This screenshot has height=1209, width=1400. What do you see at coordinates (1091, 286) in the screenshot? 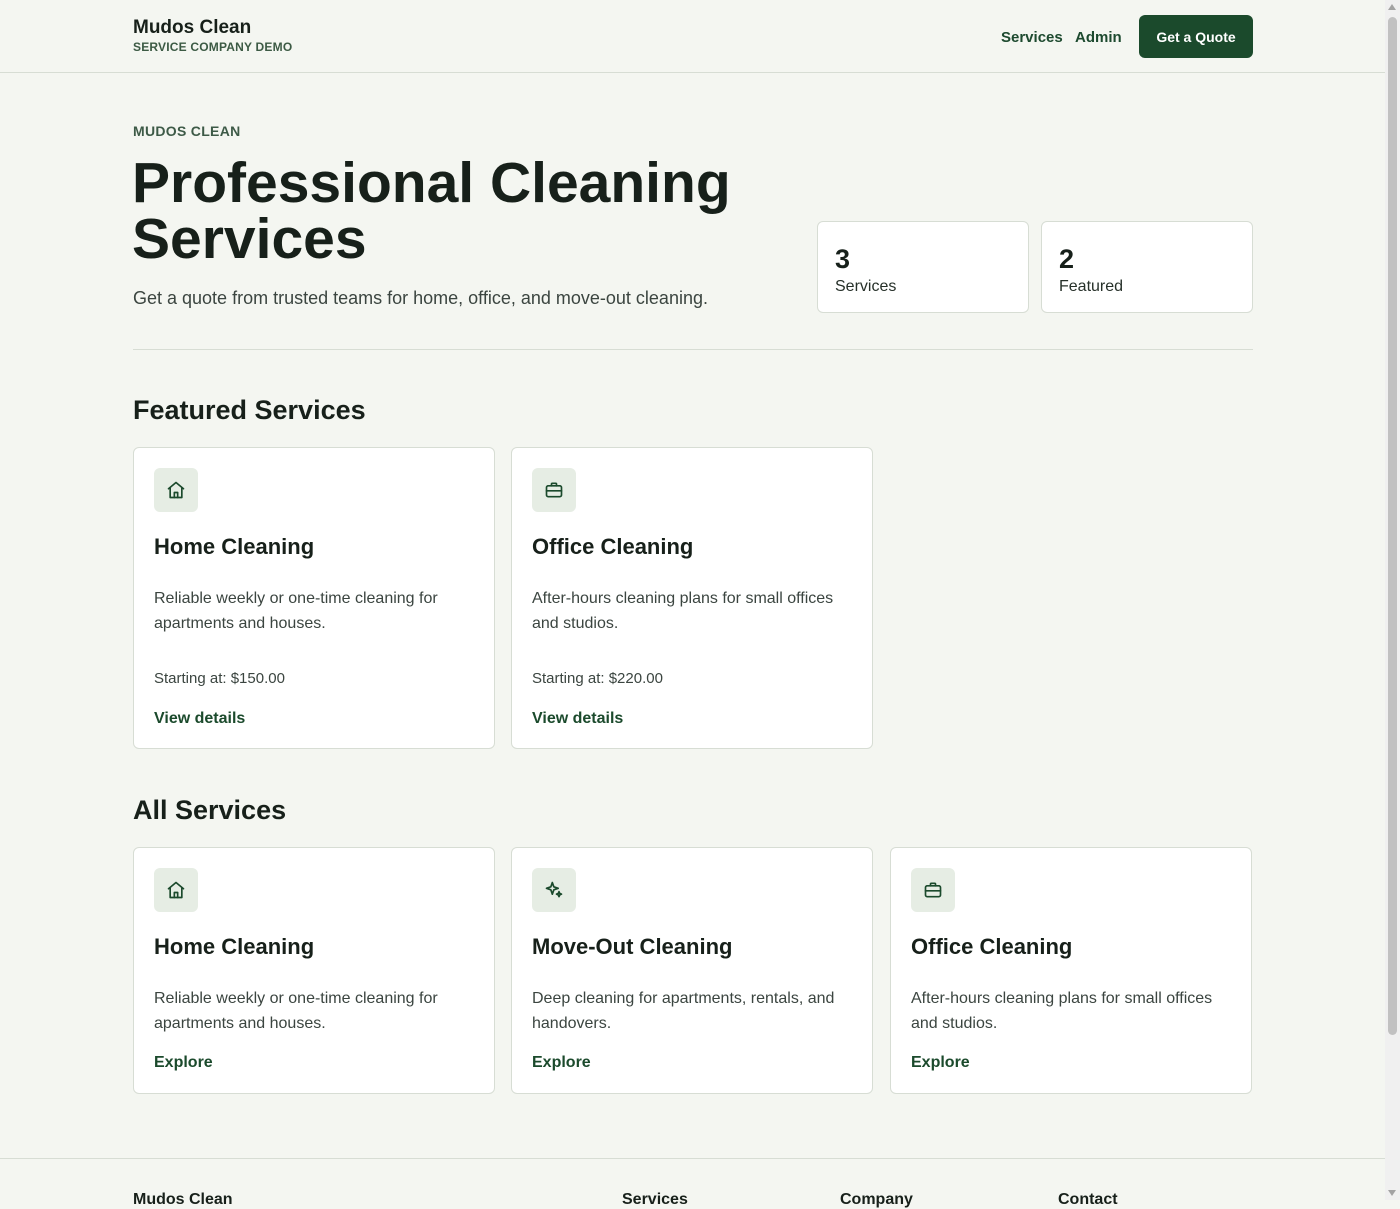
I see `stat-label: Featured` at bounding box center [1091, 286].